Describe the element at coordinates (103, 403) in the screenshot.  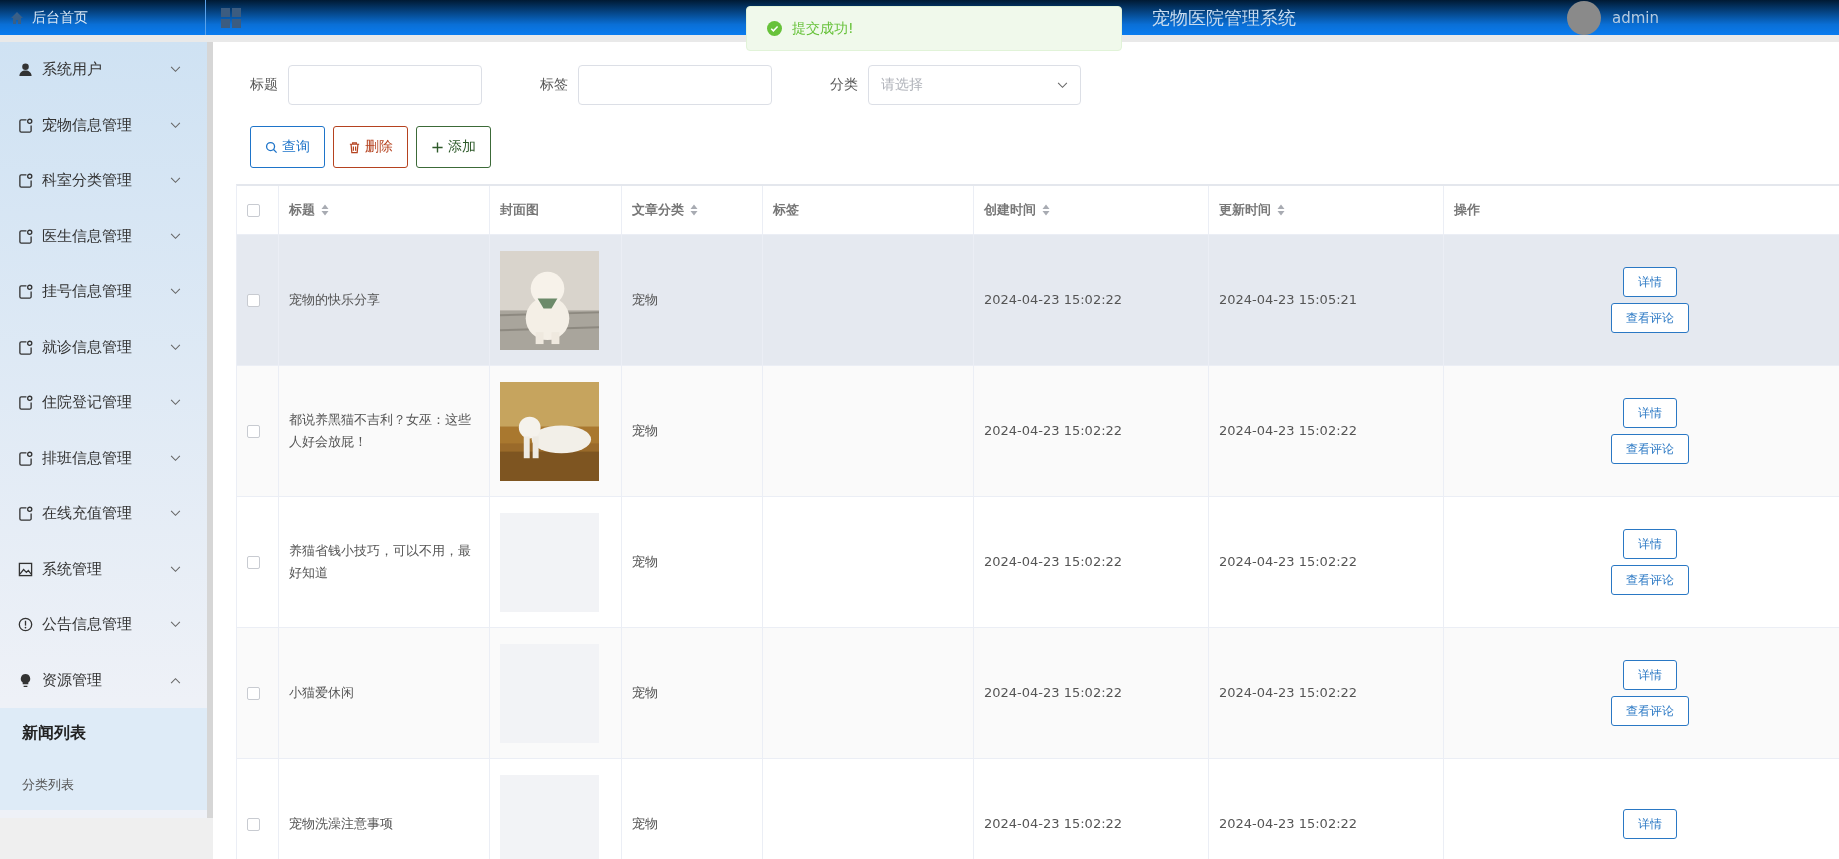
I see `sidebar-item: 住院登记管理` at that location.